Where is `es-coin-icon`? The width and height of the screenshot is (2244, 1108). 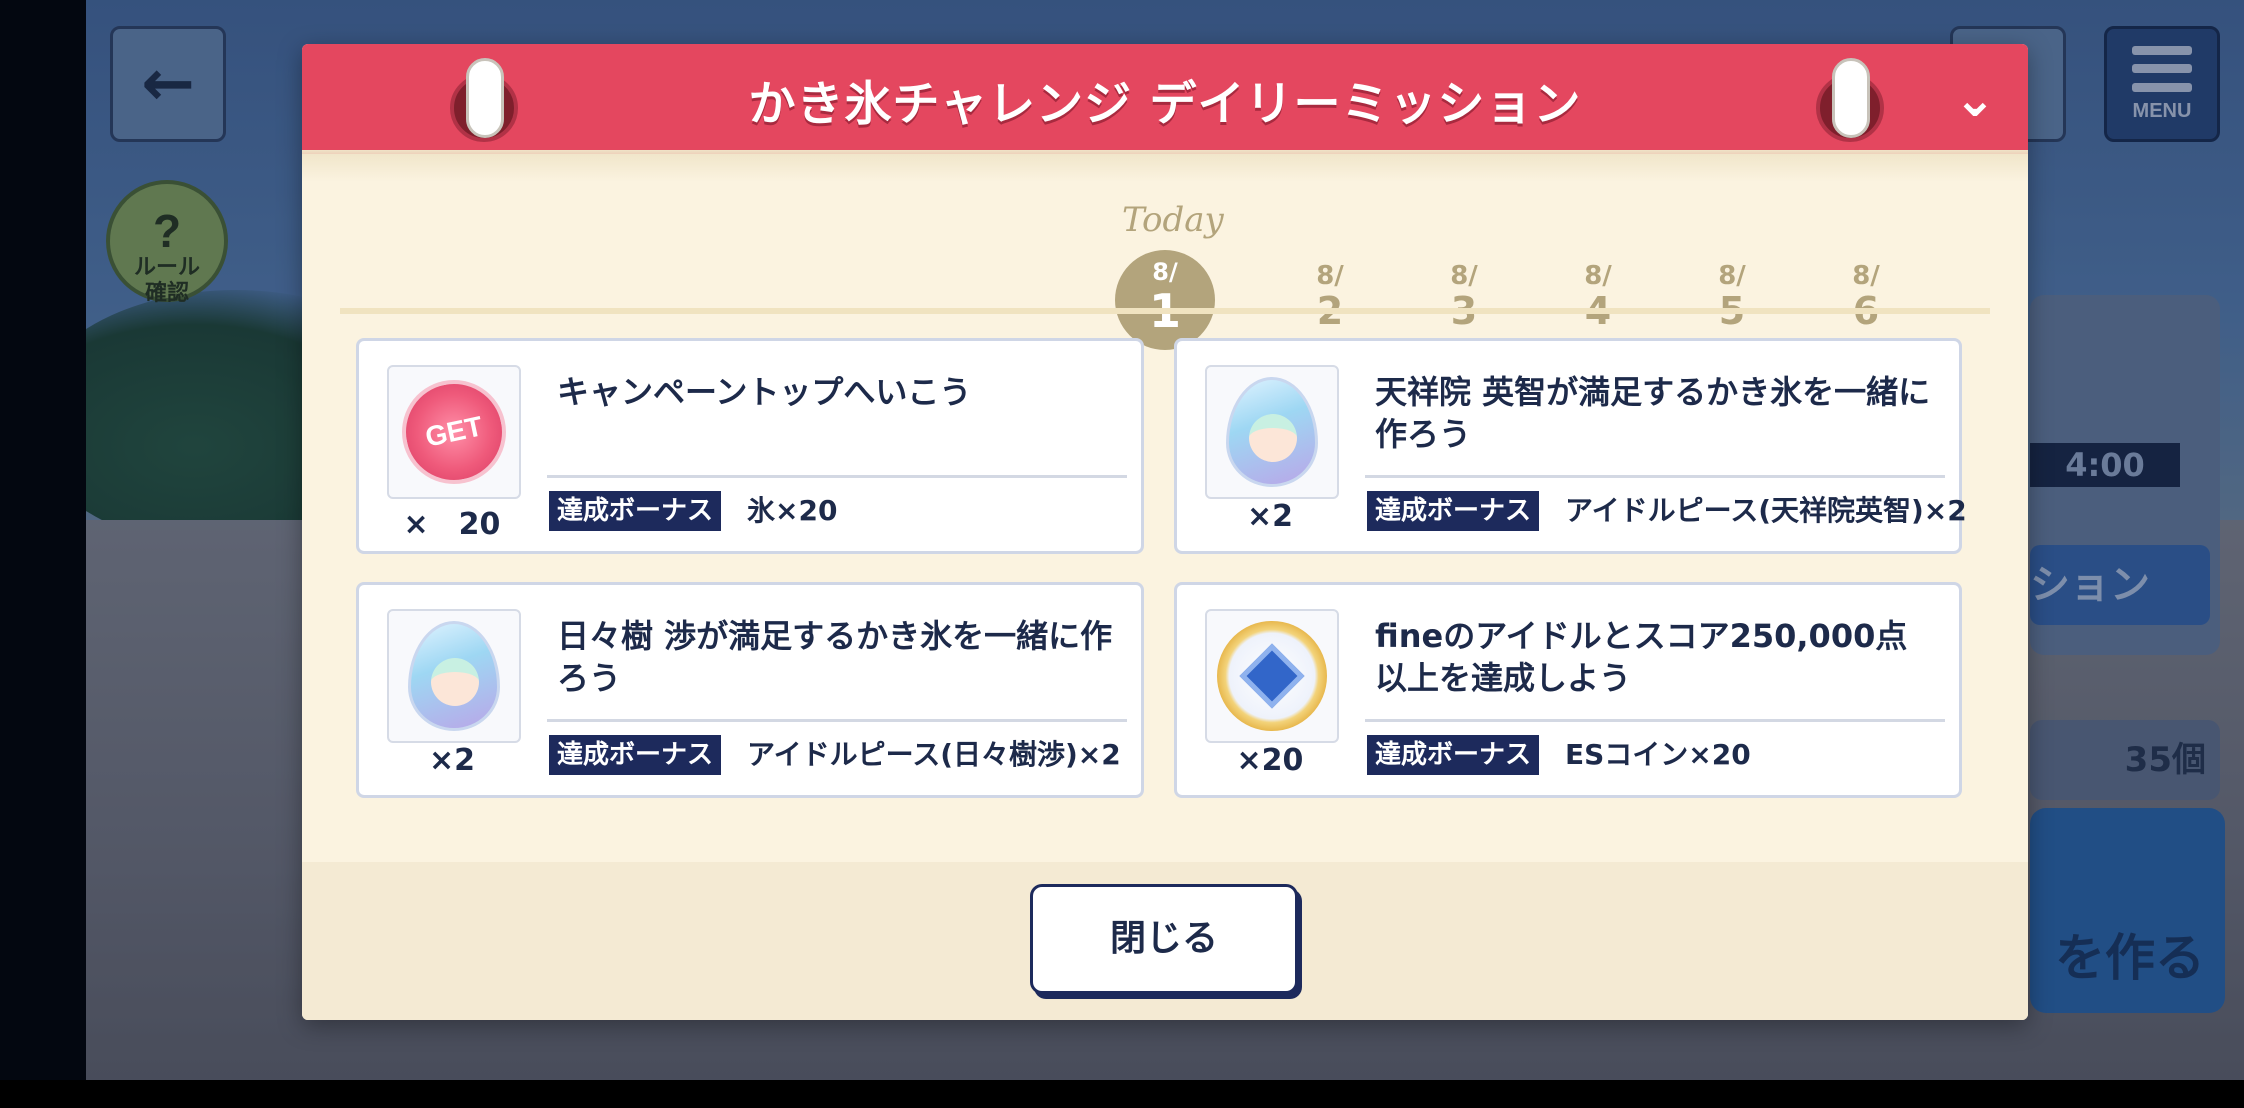
es-coin-icon is located at coordinates (1272, 676).